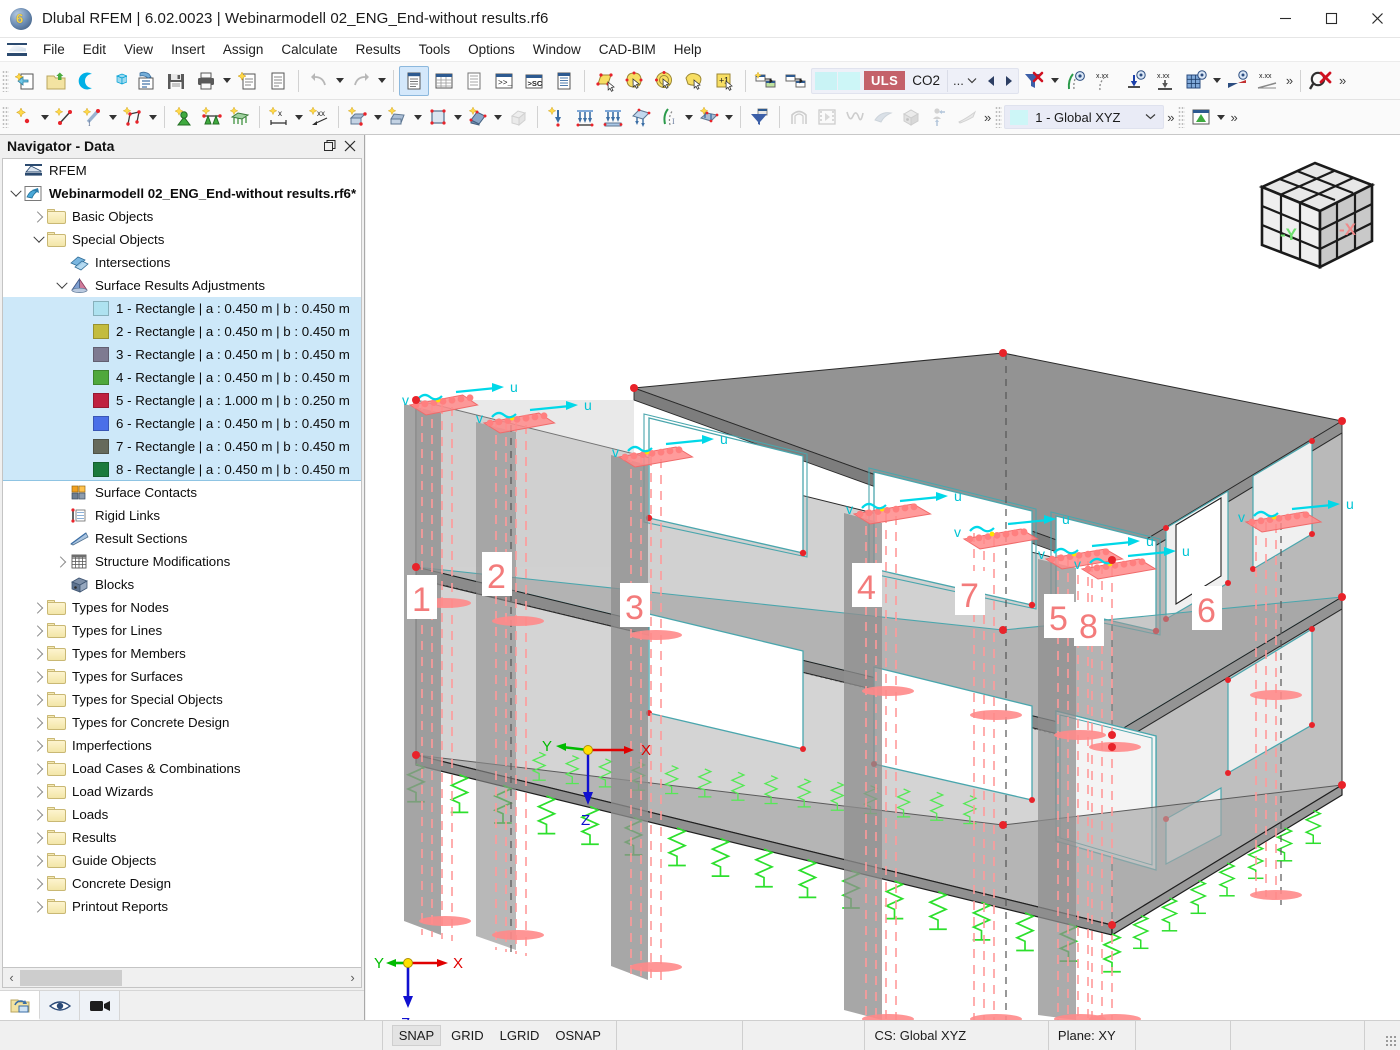 This screenshot has height=1050, width=1400. Describe the element at coordinates (1289, 80) in the screenshot. I see `toolbar-overflow-button: »` at that location.